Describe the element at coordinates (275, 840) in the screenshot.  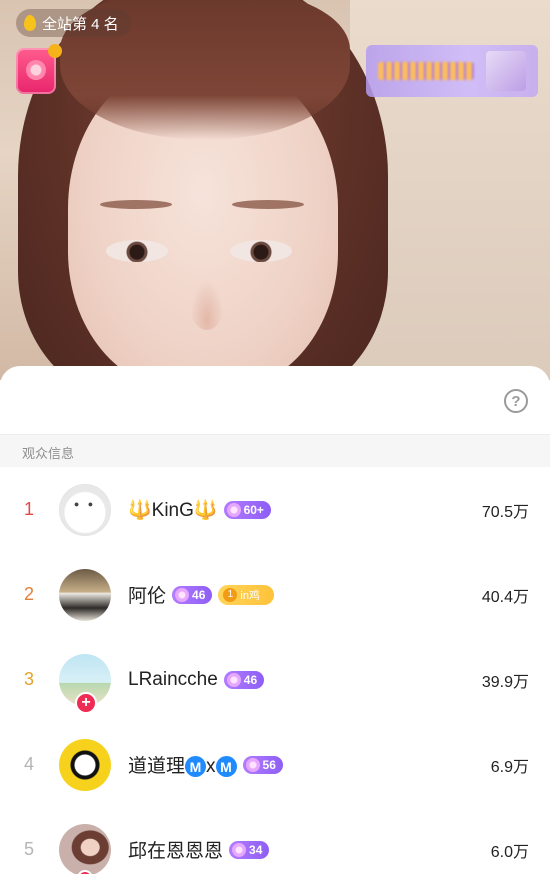
I see `viewer-row: 5 邱在恩恩恩 34 6.0万` at that location.